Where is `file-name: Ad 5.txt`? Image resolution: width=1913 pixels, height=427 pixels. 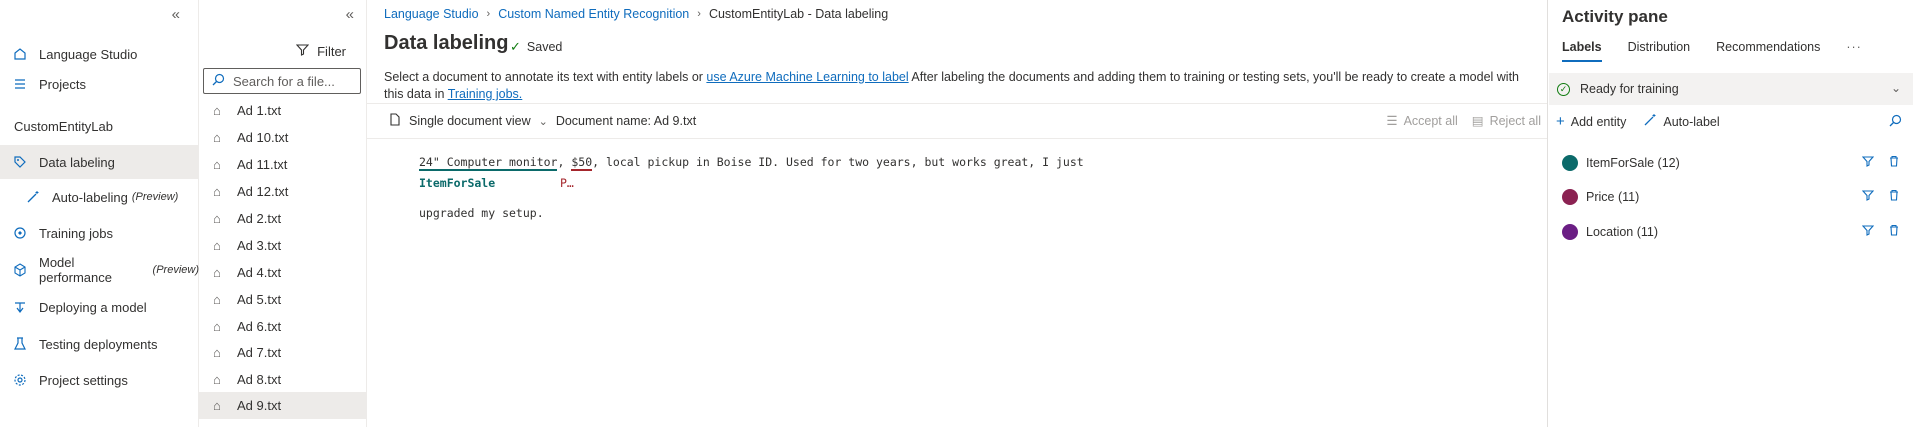
file-name: Ad 5.txt is located at coordinates (259, 299).